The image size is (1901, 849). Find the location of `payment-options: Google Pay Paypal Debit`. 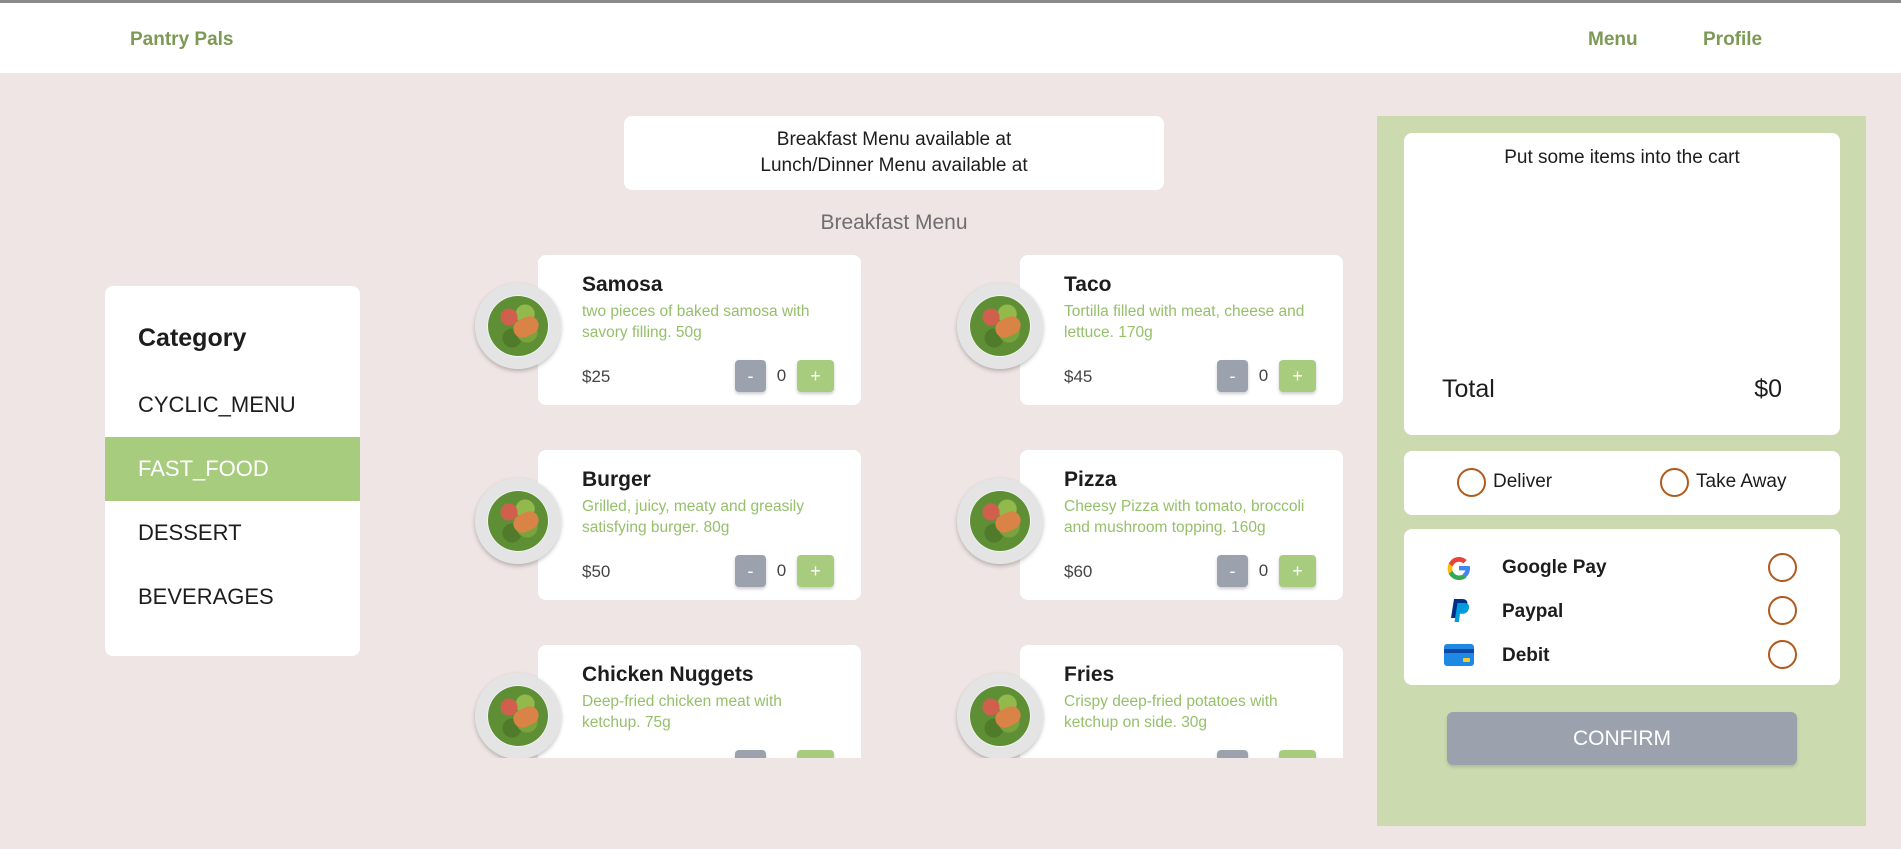

payment-options: Google Pay Paypal Debit is located at coordinates (1622, 607).